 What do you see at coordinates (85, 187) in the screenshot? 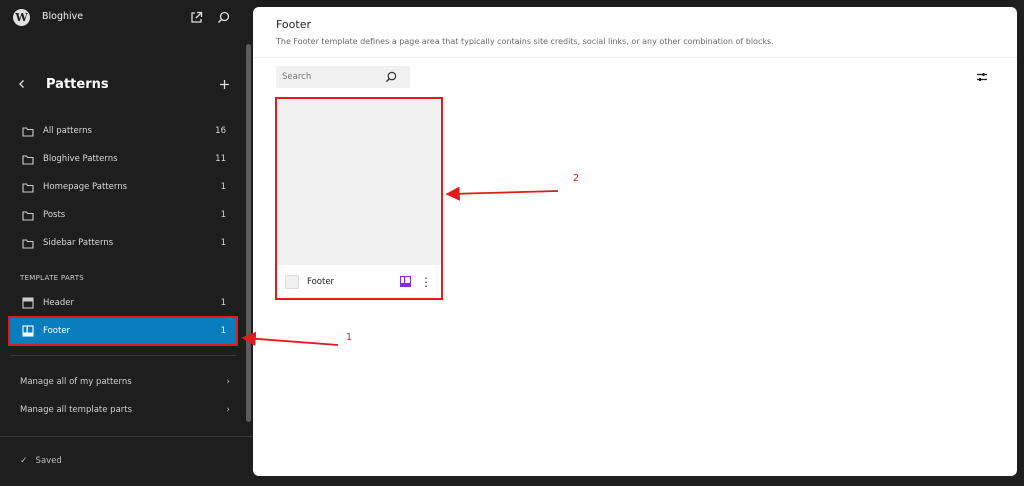
I see `sidebar-item-label: Homepage Patterns` at bounding box center [85, 187].